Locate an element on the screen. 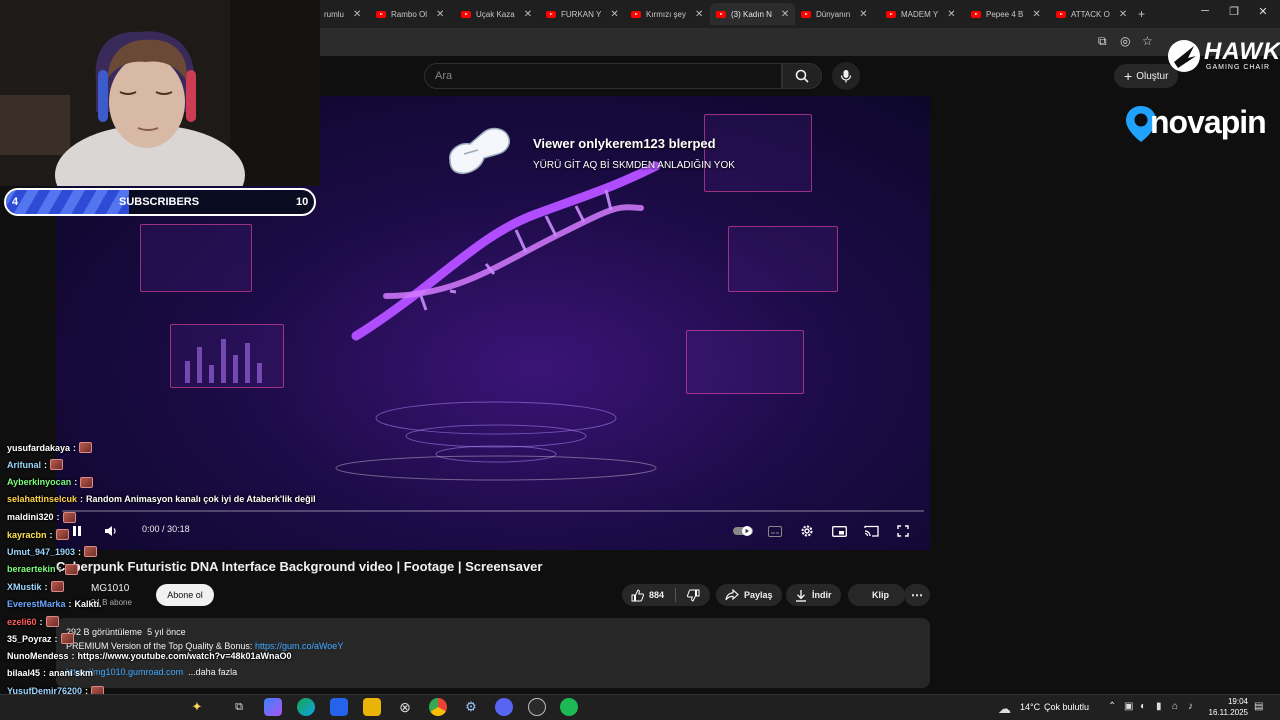  edge-browser-icon is located at coordinates (306, 707).